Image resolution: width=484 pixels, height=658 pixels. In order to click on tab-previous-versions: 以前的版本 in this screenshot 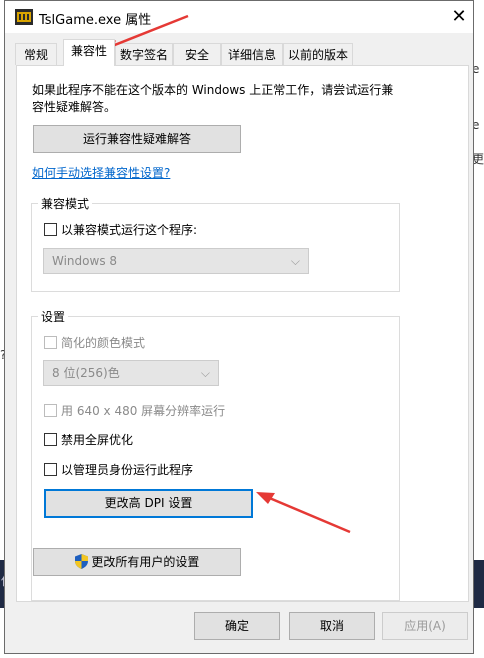, I will do `click(318, 54)`.